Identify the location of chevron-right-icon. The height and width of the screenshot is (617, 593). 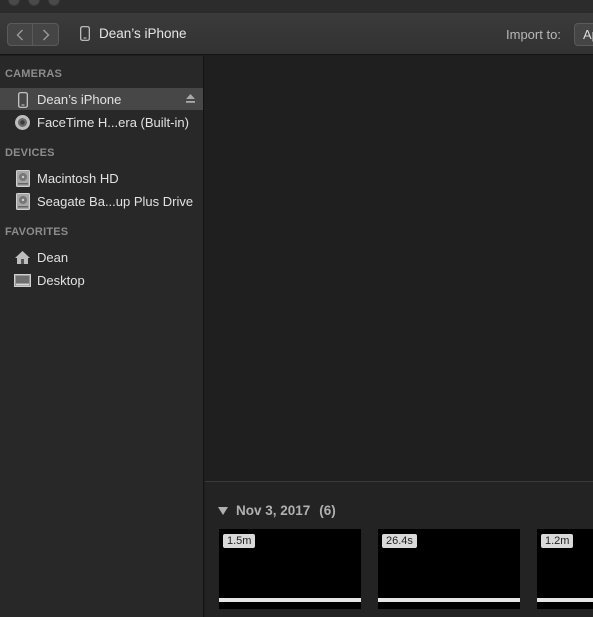
(45, 34).